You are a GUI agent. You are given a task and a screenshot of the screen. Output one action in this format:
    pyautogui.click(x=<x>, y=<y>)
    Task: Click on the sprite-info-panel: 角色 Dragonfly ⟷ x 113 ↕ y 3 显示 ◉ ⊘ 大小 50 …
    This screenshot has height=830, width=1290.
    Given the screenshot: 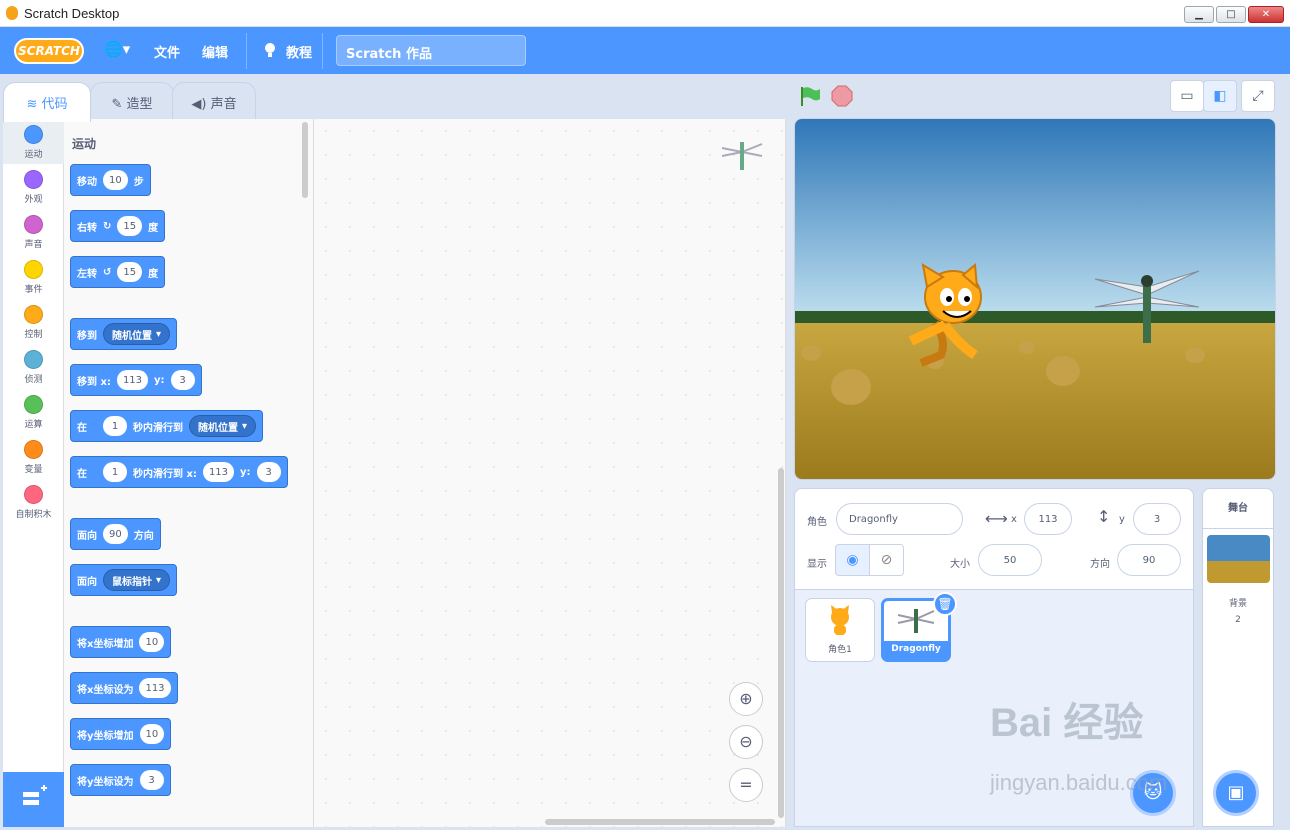 What is the action you would take?
    pyautogui.click(x=994, y=539)
    